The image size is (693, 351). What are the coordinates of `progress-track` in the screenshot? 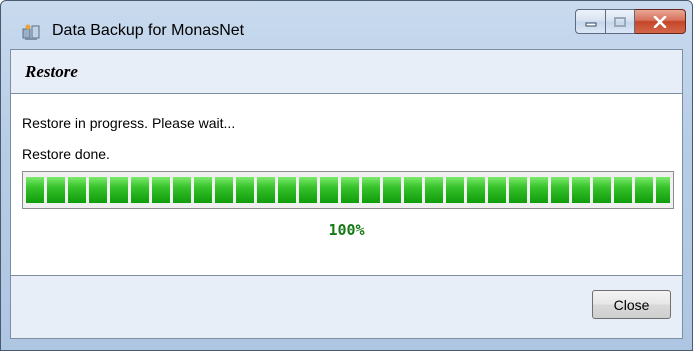 It's located at (348, 190).